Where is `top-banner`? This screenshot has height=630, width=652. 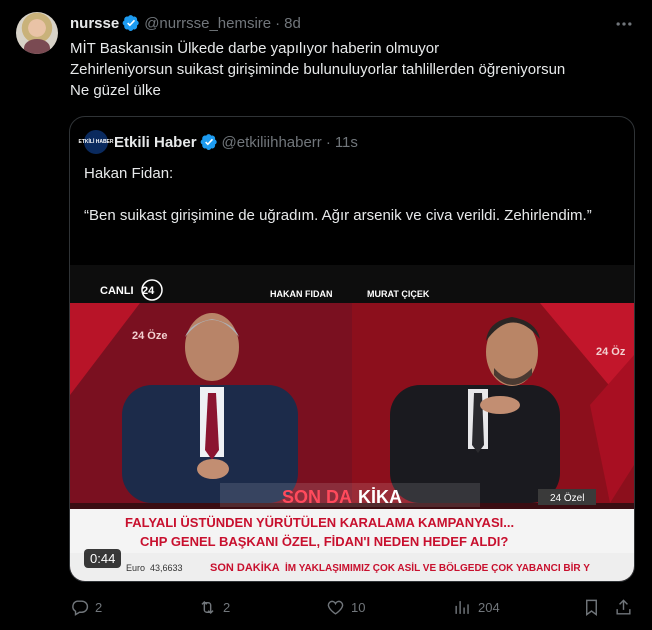
top-banner is located at coordinates (352, 284).